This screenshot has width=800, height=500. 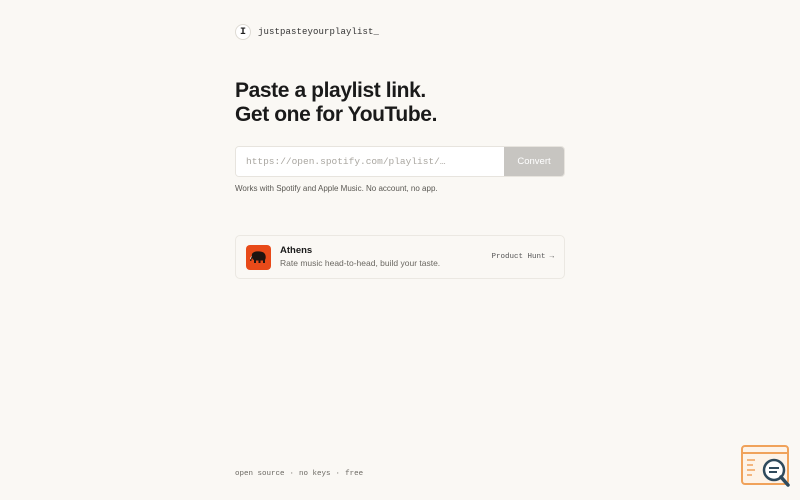 What do you see at coordinates (315, 474) in the screenshot?
I see `footer-item-no-keys: no keys` at bounding box center [315, 474].